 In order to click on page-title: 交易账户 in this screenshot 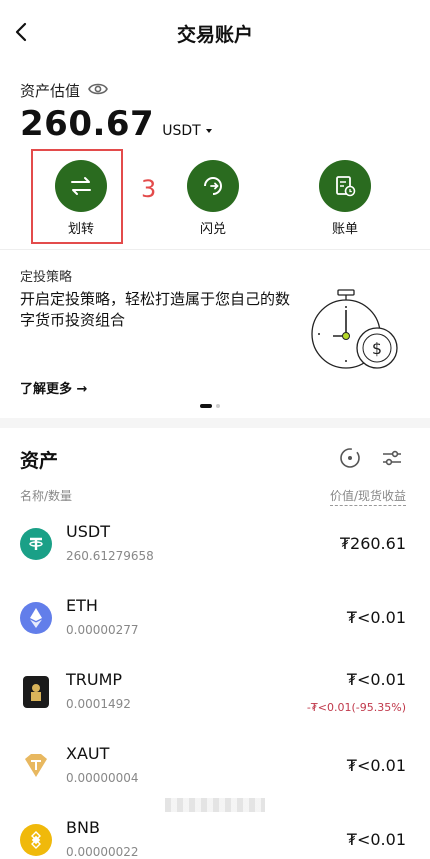, I will do `click(214, 35)`.